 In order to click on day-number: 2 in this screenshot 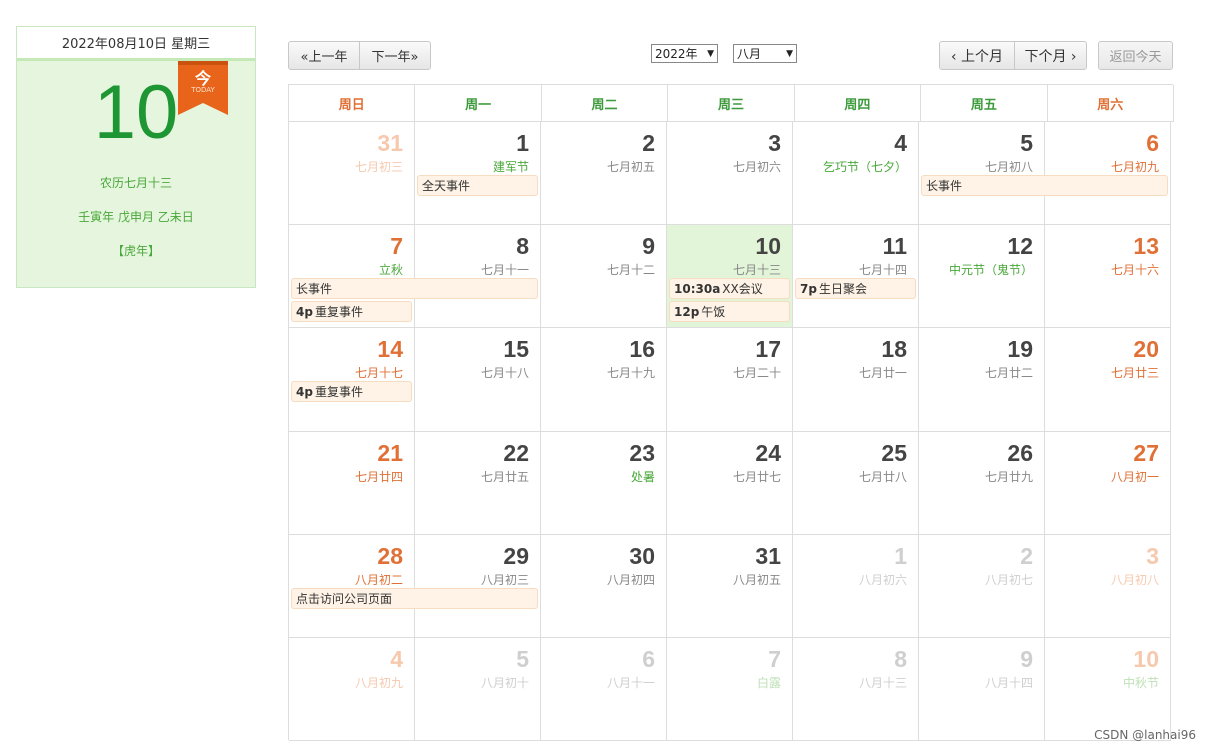, I will do `click(648, 143)`.